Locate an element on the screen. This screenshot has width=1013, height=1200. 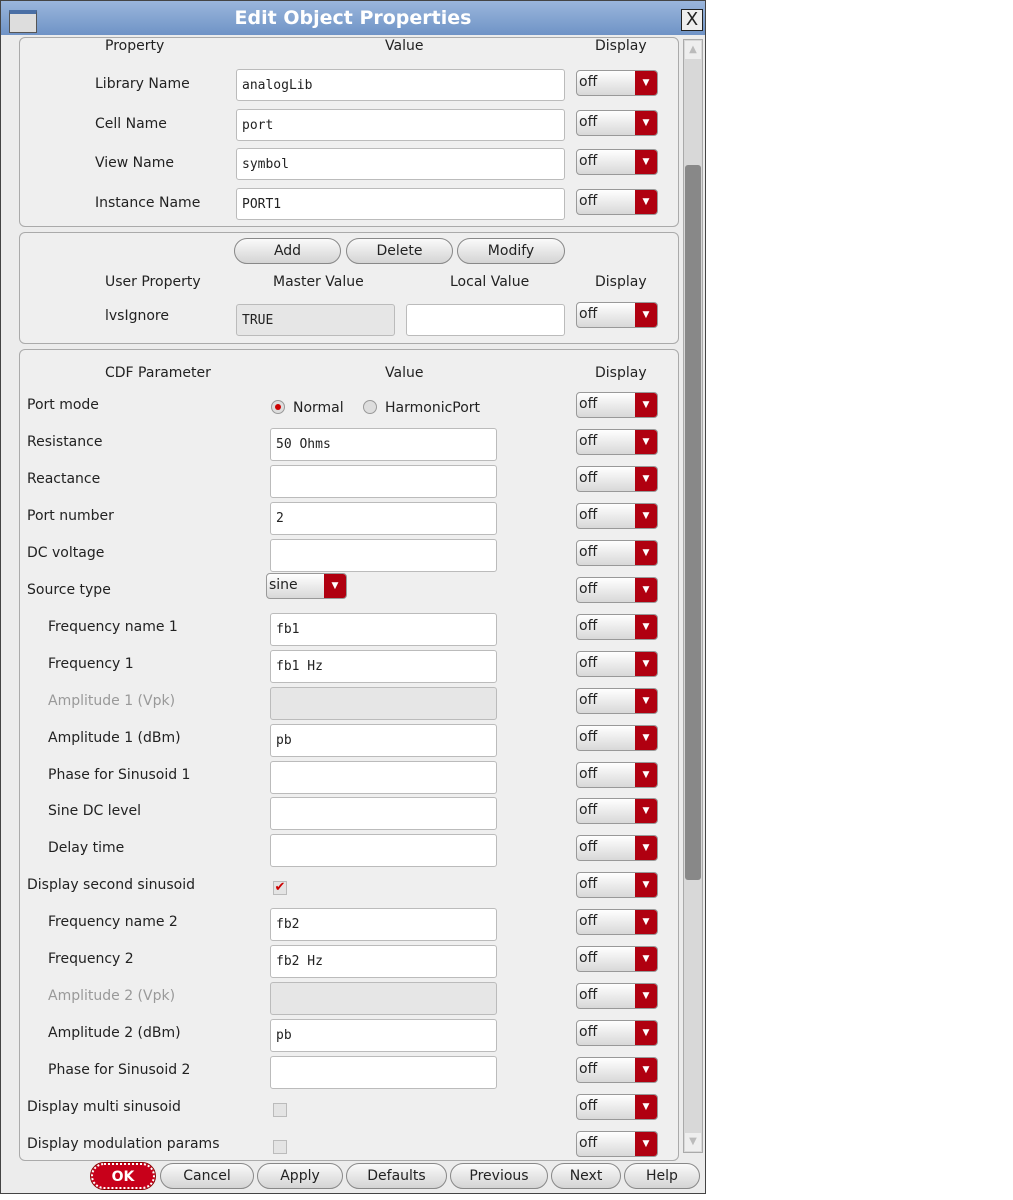
column-header: Value is located at coordinates (404, 46).